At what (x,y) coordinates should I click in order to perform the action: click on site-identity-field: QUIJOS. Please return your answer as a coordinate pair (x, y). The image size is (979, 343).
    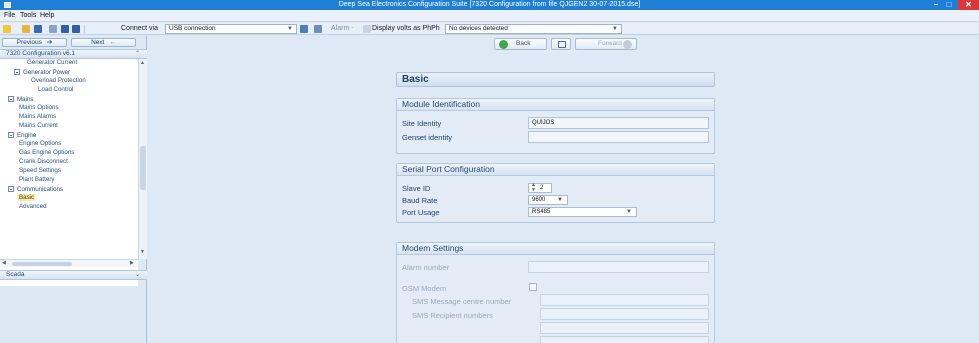
    Looking at the image, I should click on (618, 123).